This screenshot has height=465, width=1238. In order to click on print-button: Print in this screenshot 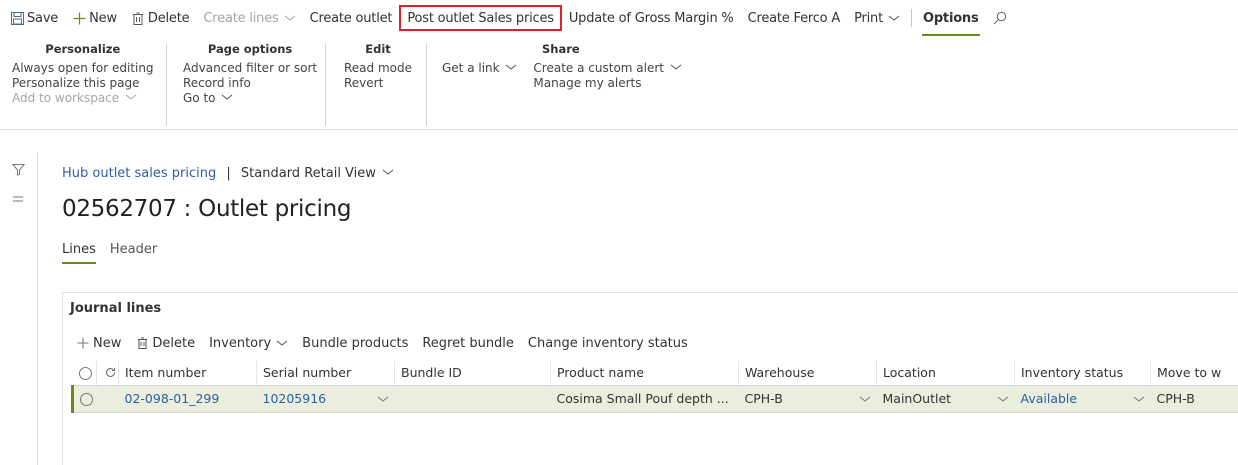, I will do `click(877, 18)`.